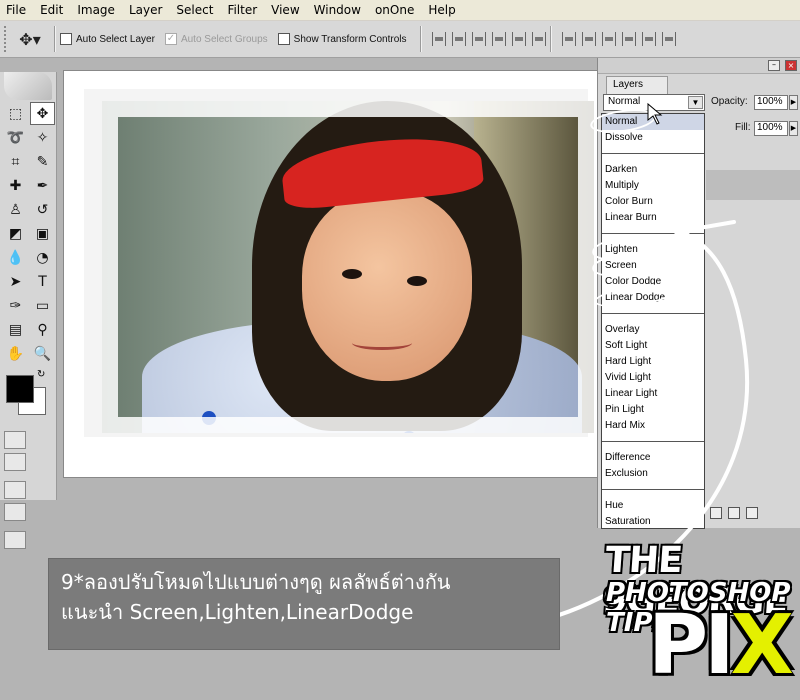 This screenshot has height=700, width=800. What do you see at coordinates (237, 612) in the screenshot?
I see `caption-line-2: แนะนำ Screen,Lighten,LinearDodge` at bounding box center [237, 612].